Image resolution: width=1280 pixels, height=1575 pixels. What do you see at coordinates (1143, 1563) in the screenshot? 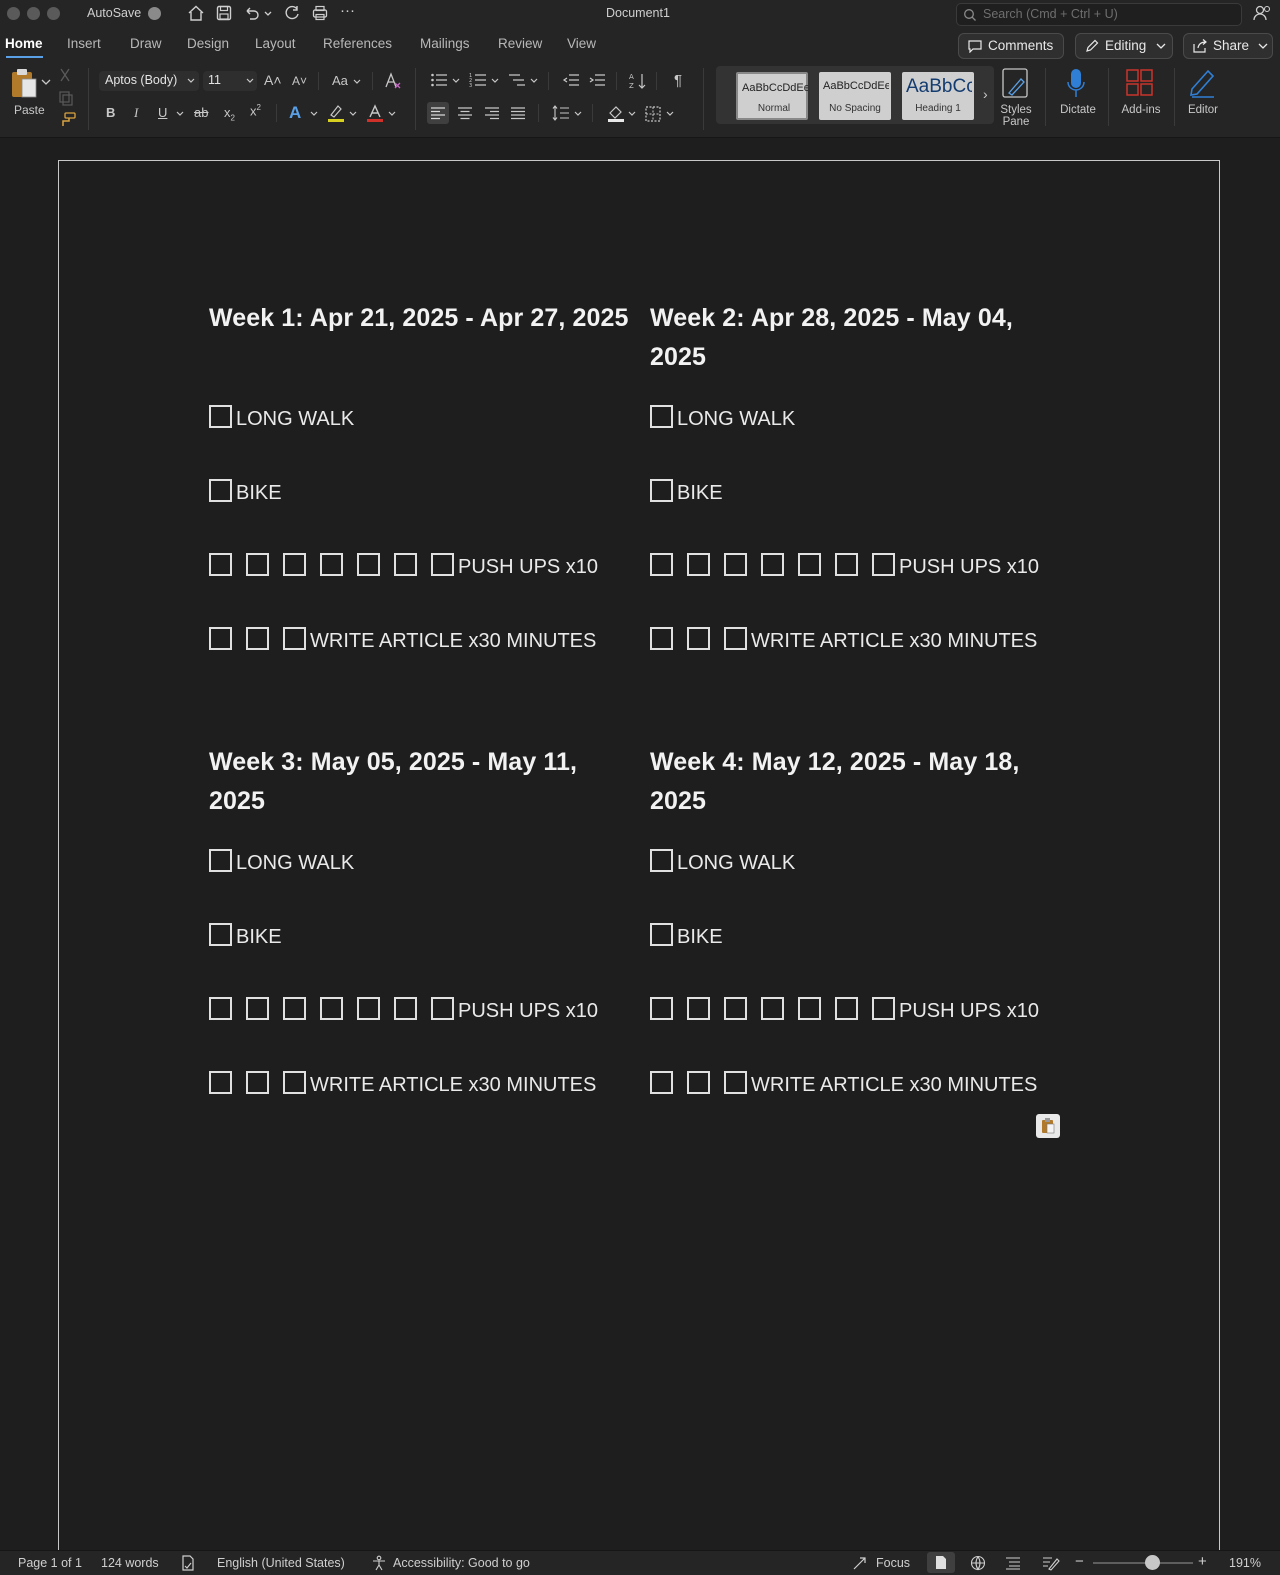
I see `zoom-slider-track` at bounding box center [1143, 1563].